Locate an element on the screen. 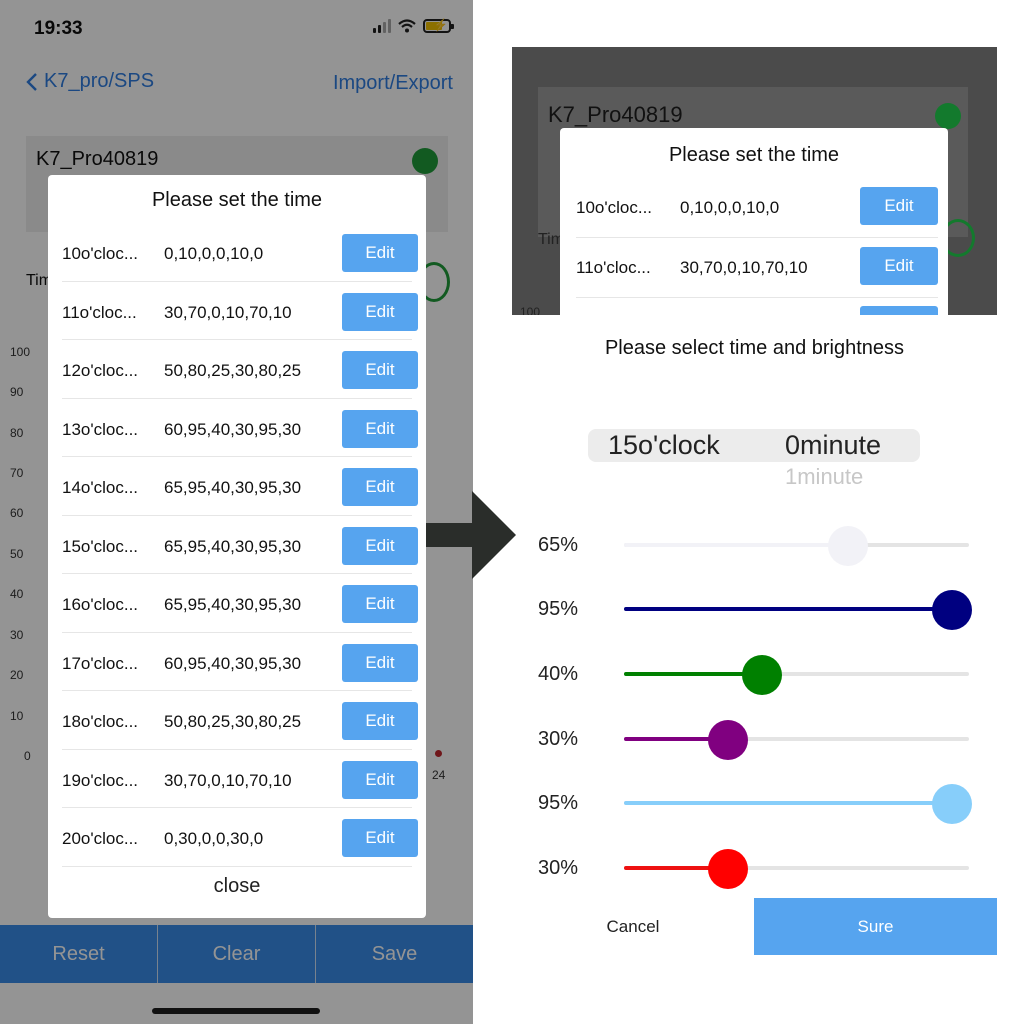 Image resolution: width=1024 pixels, height=1024 pixels. minute-picker-next: 1minute is located at coordinates (824, 477).